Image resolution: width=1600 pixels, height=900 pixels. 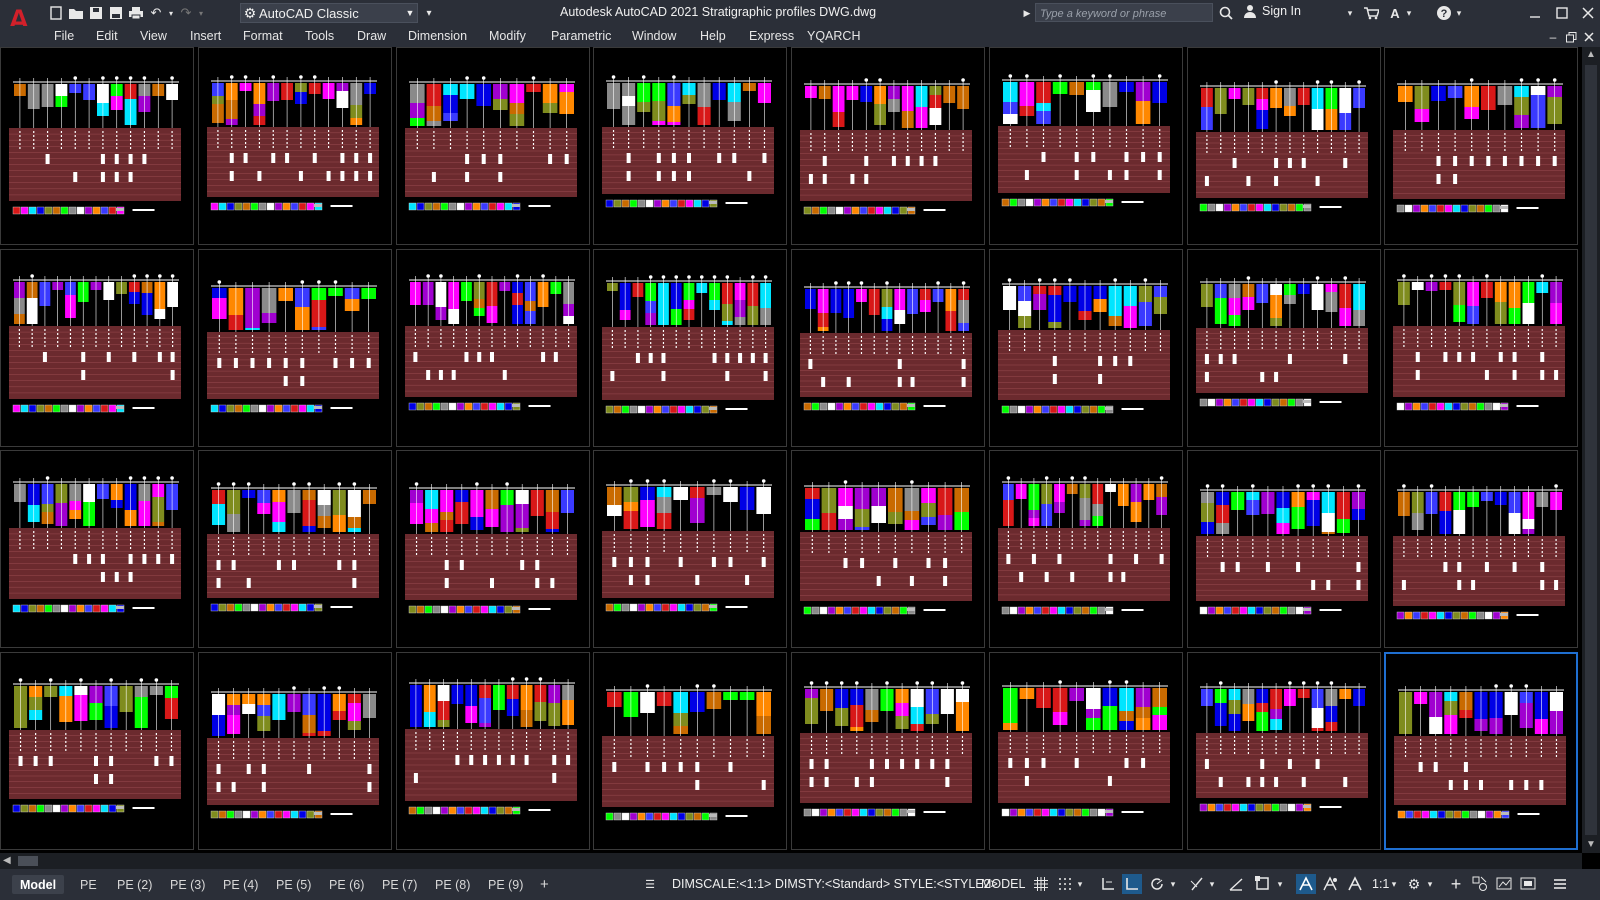 I want to click on menu-edit: Edit, so click(x=107, y=36).